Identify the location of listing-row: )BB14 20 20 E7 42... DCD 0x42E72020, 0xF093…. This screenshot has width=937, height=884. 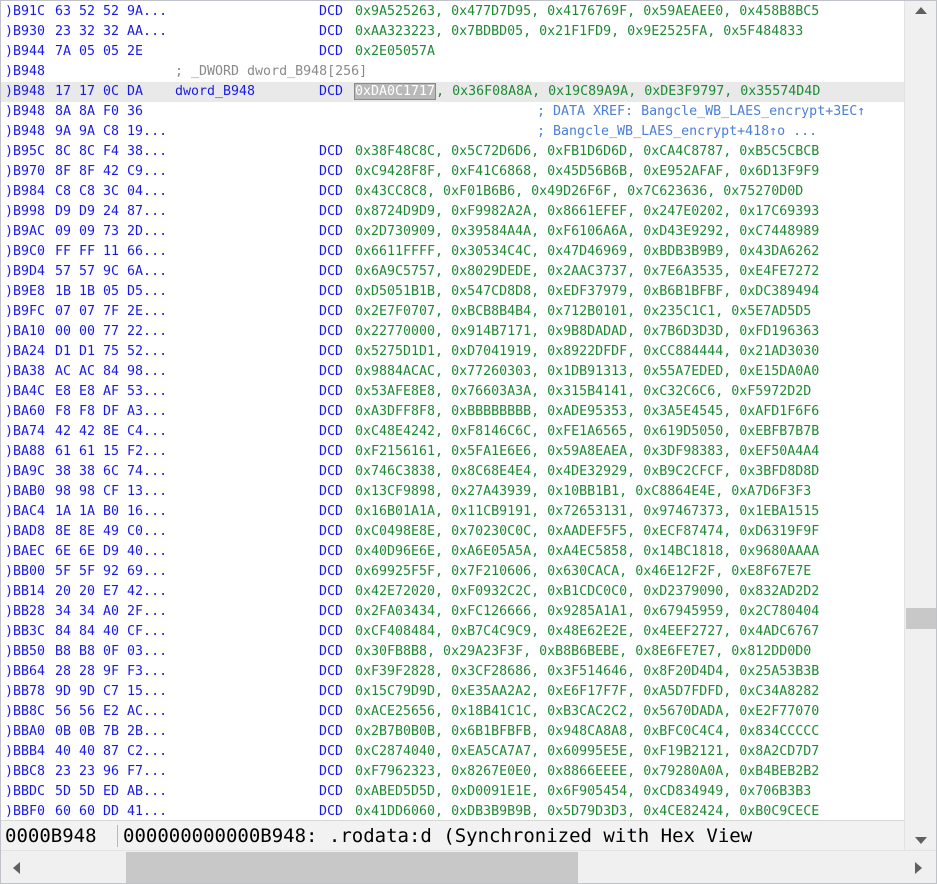
(452, 592).